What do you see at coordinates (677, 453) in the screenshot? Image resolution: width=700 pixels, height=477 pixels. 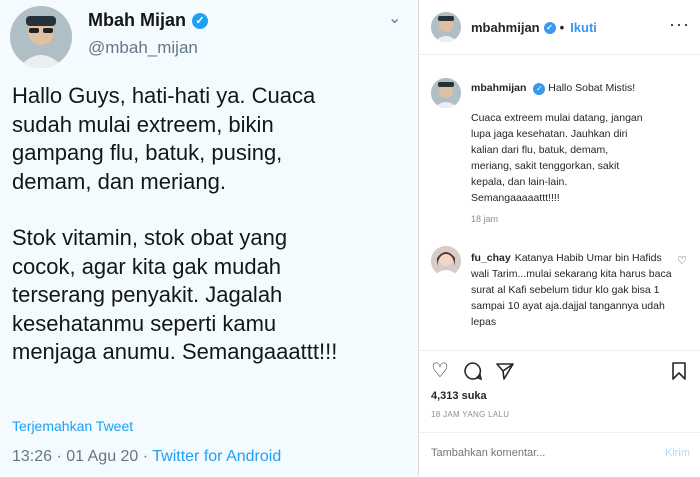 I see `post-comment-button: Kirim` at bounding box center [677, 453].